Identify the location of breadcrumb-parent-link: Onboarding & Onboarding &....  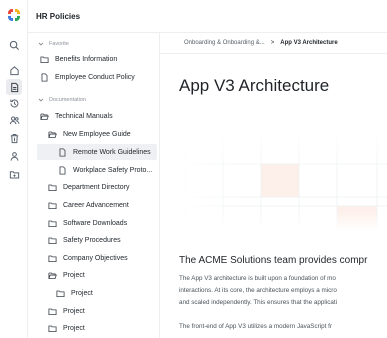
(224, 43).